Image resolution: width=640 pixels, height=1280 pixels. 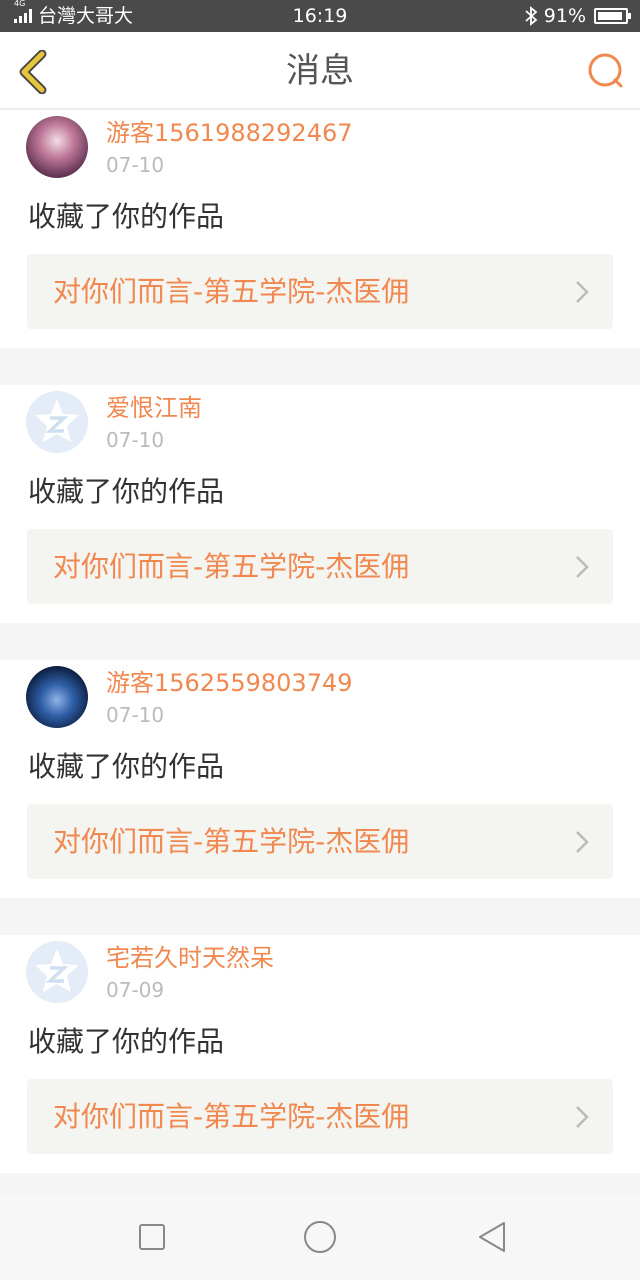 I want to click on user-name: 爱恨江南, so click(x=154, y=408).